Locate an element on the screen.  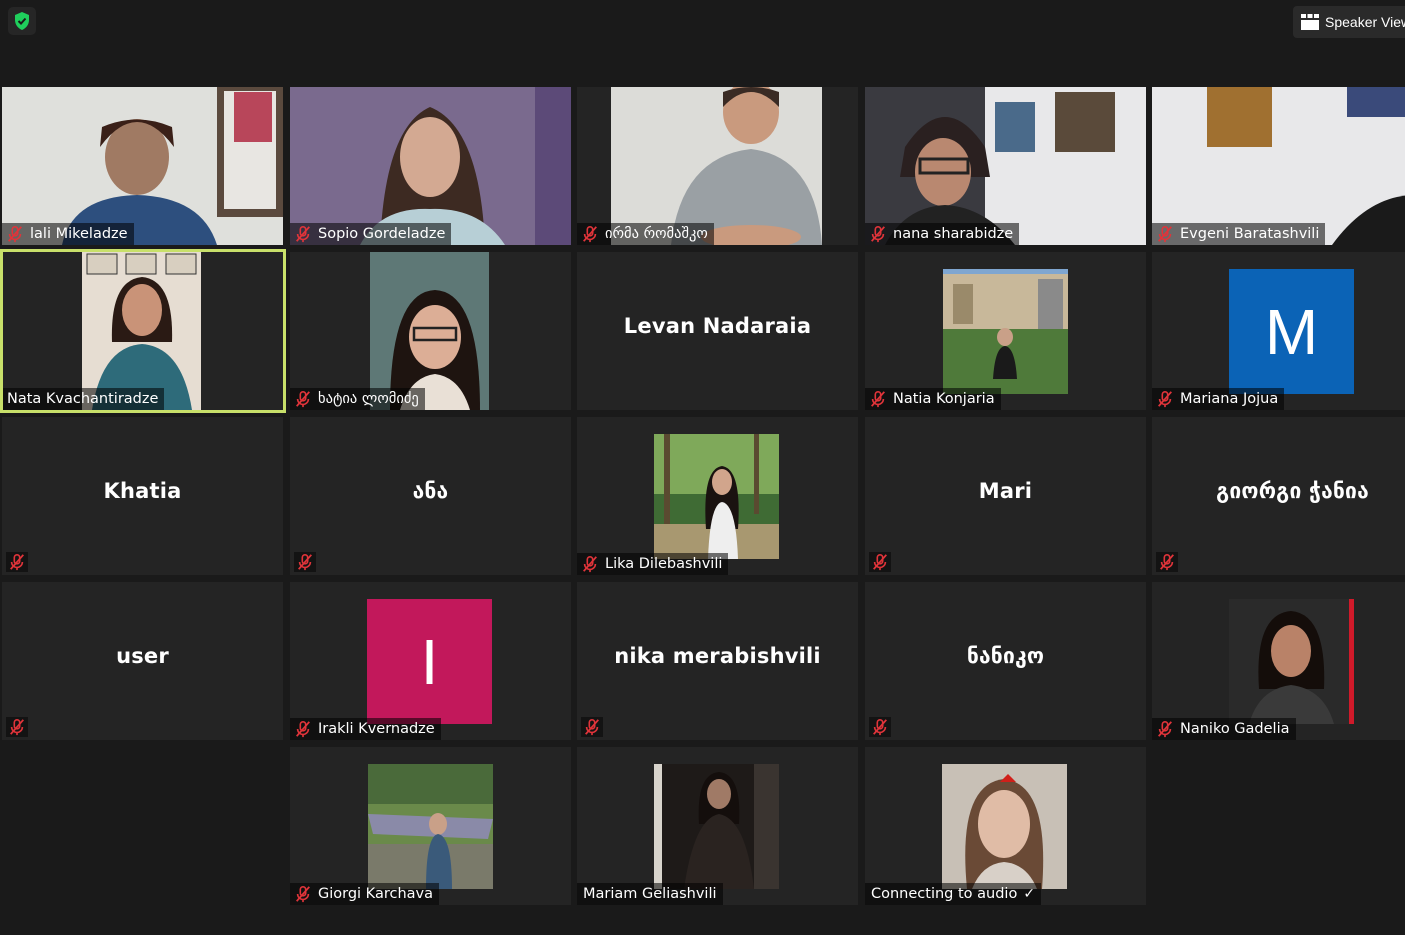
participant-name-label: nana sharabidze is located at coordinates (942, 234).